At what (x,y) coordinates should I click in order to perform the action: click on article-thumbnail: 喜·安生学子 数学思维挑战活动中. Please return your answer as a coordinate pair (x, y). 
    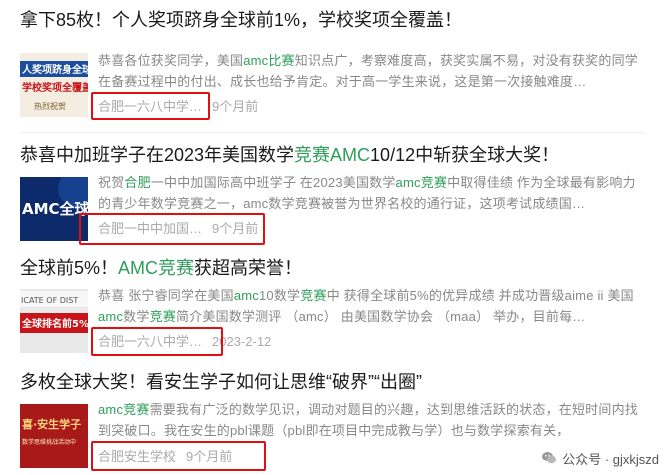
    Looking at the image, I should click on (54, 436).